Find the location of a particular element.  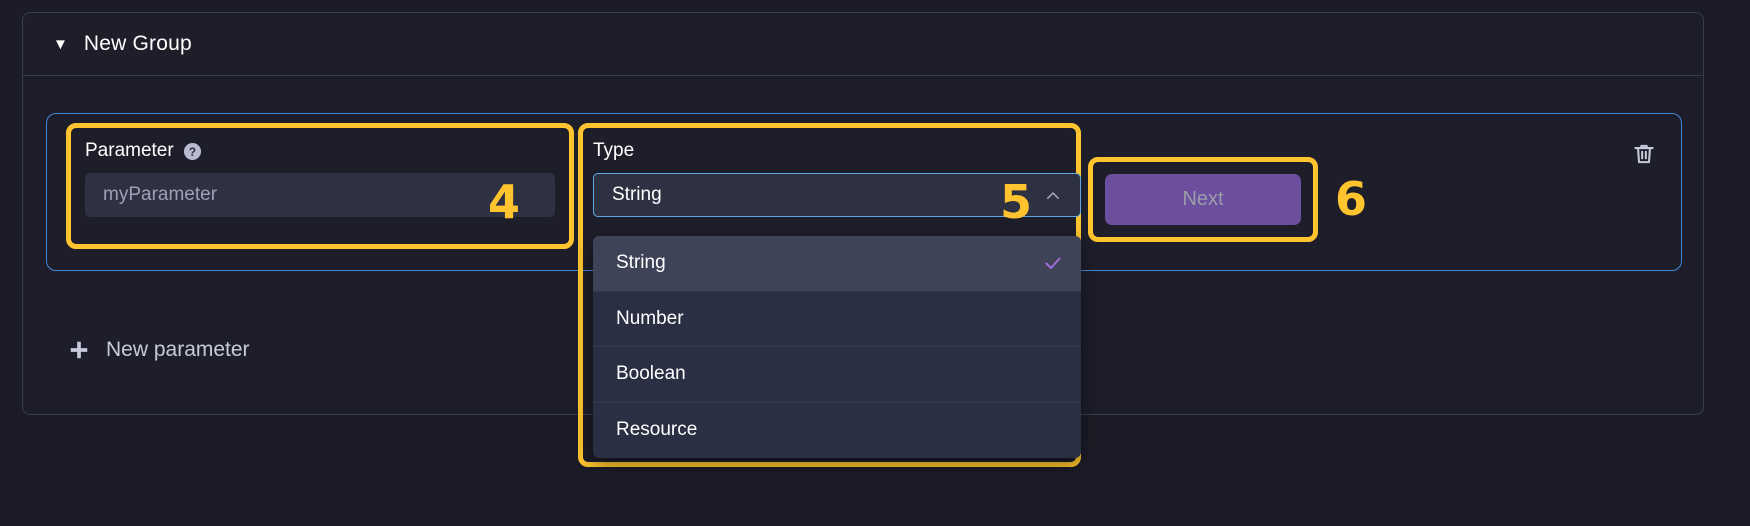

new-parameter-button: New parameter is located at coordinates (159, 350).